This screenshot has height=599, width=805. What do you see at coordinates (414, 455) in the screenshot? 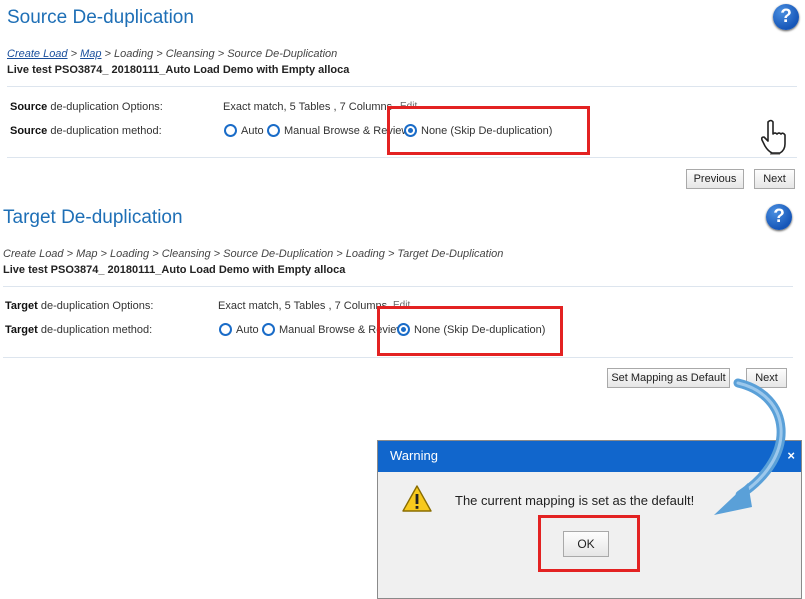
I see `dialog-title: Warning` at bounding box center [414, 455].